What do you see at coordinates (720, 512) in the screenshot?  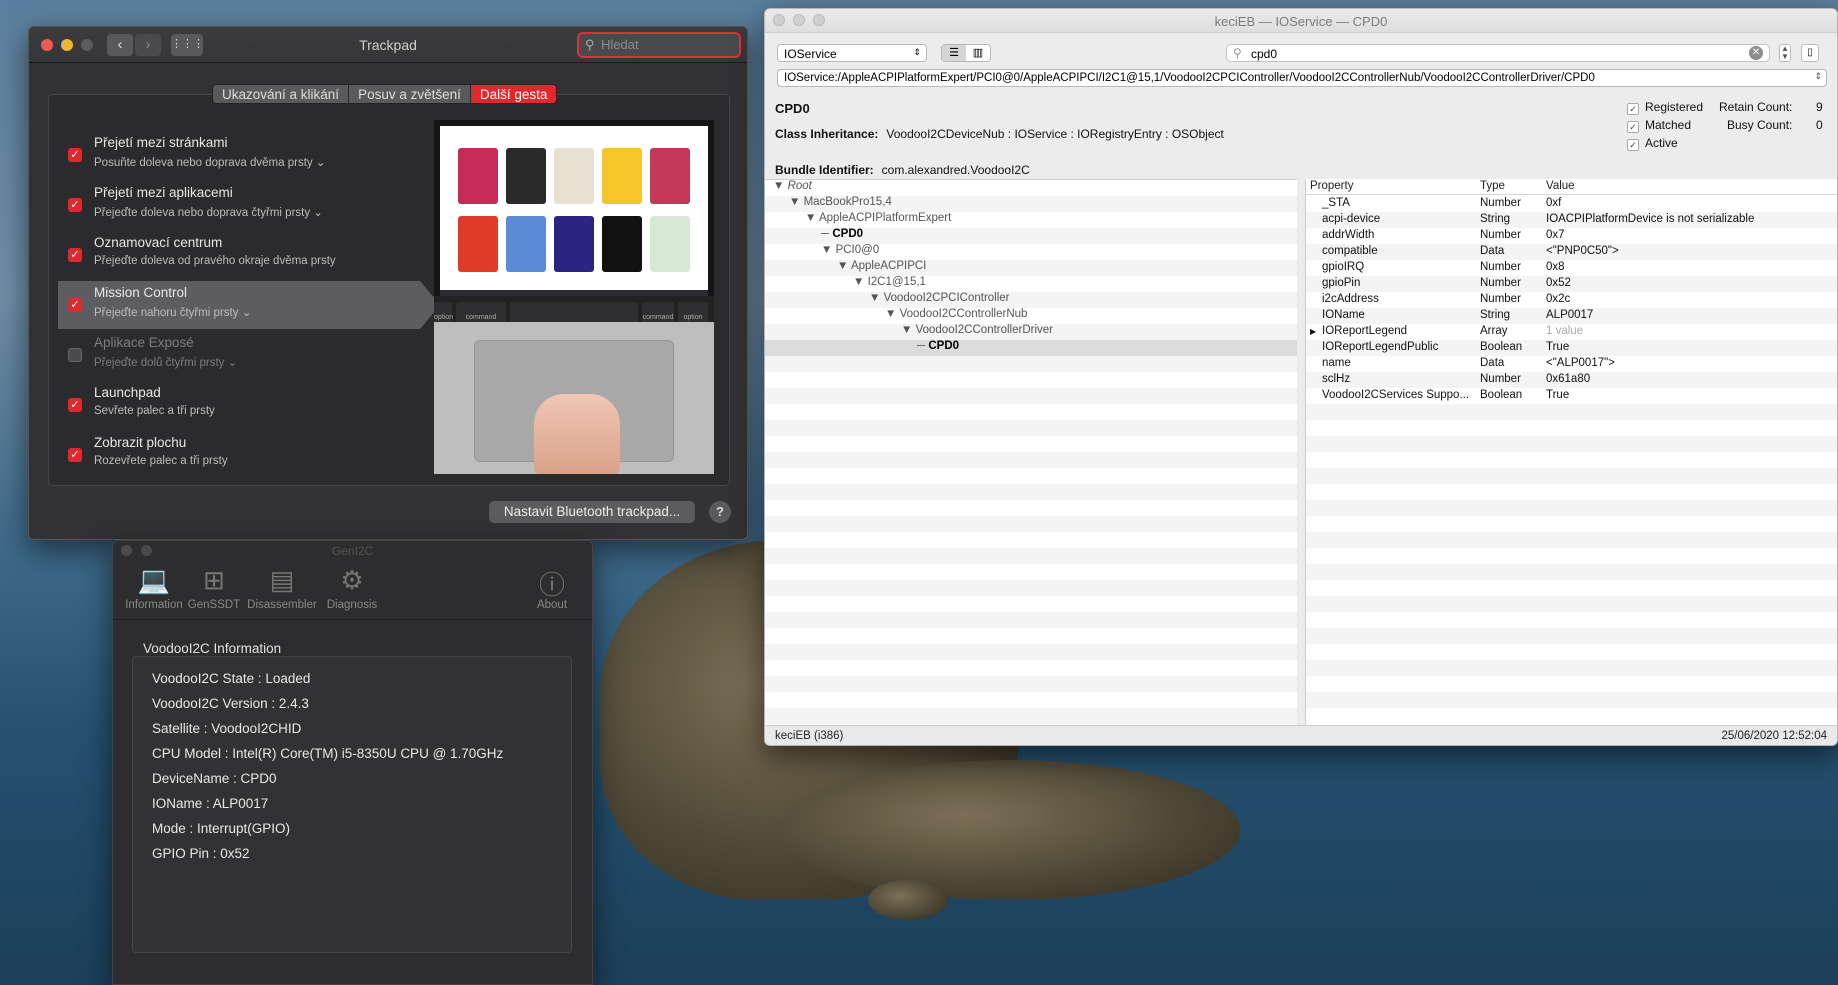 I see `help-button: ?` at bounding box center [720, 512].